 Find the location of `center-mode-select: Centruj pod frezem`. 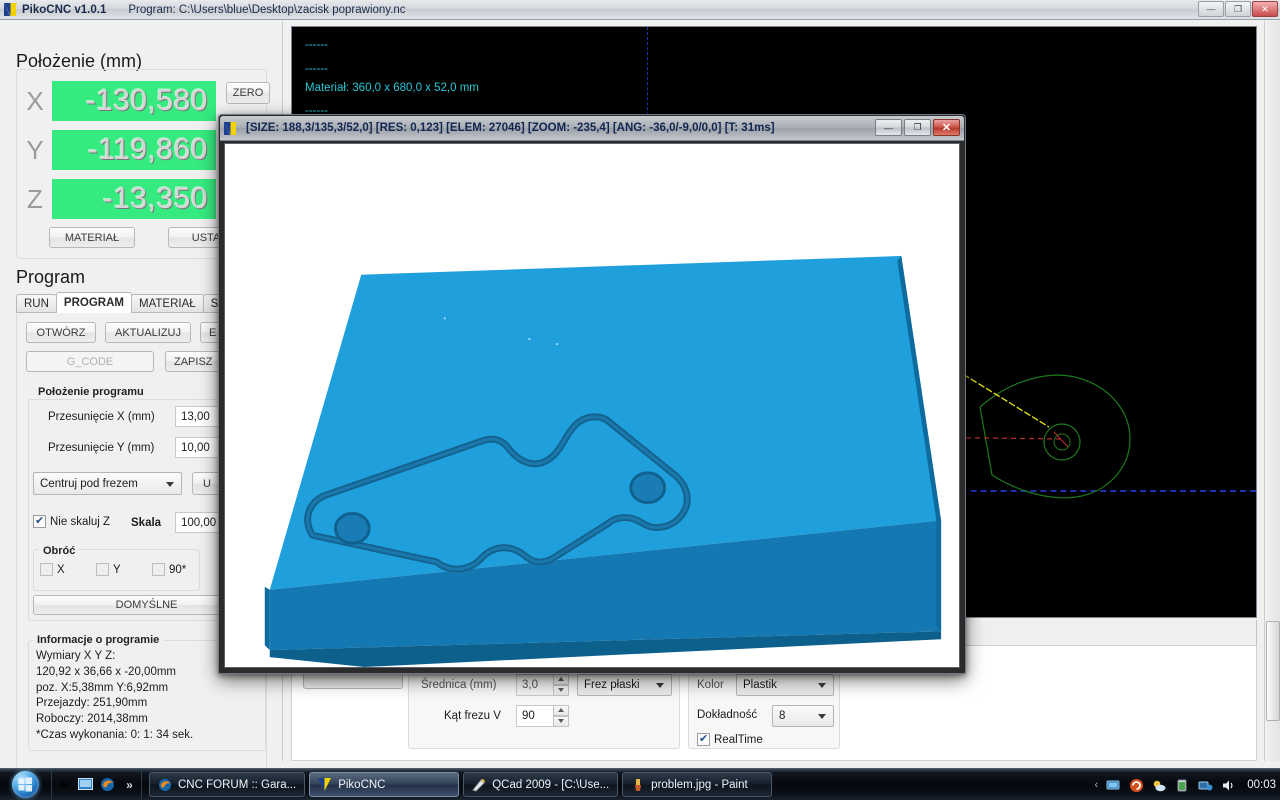

center-mode-select: Centruj pod frezem is located at coordinates (107, 483).